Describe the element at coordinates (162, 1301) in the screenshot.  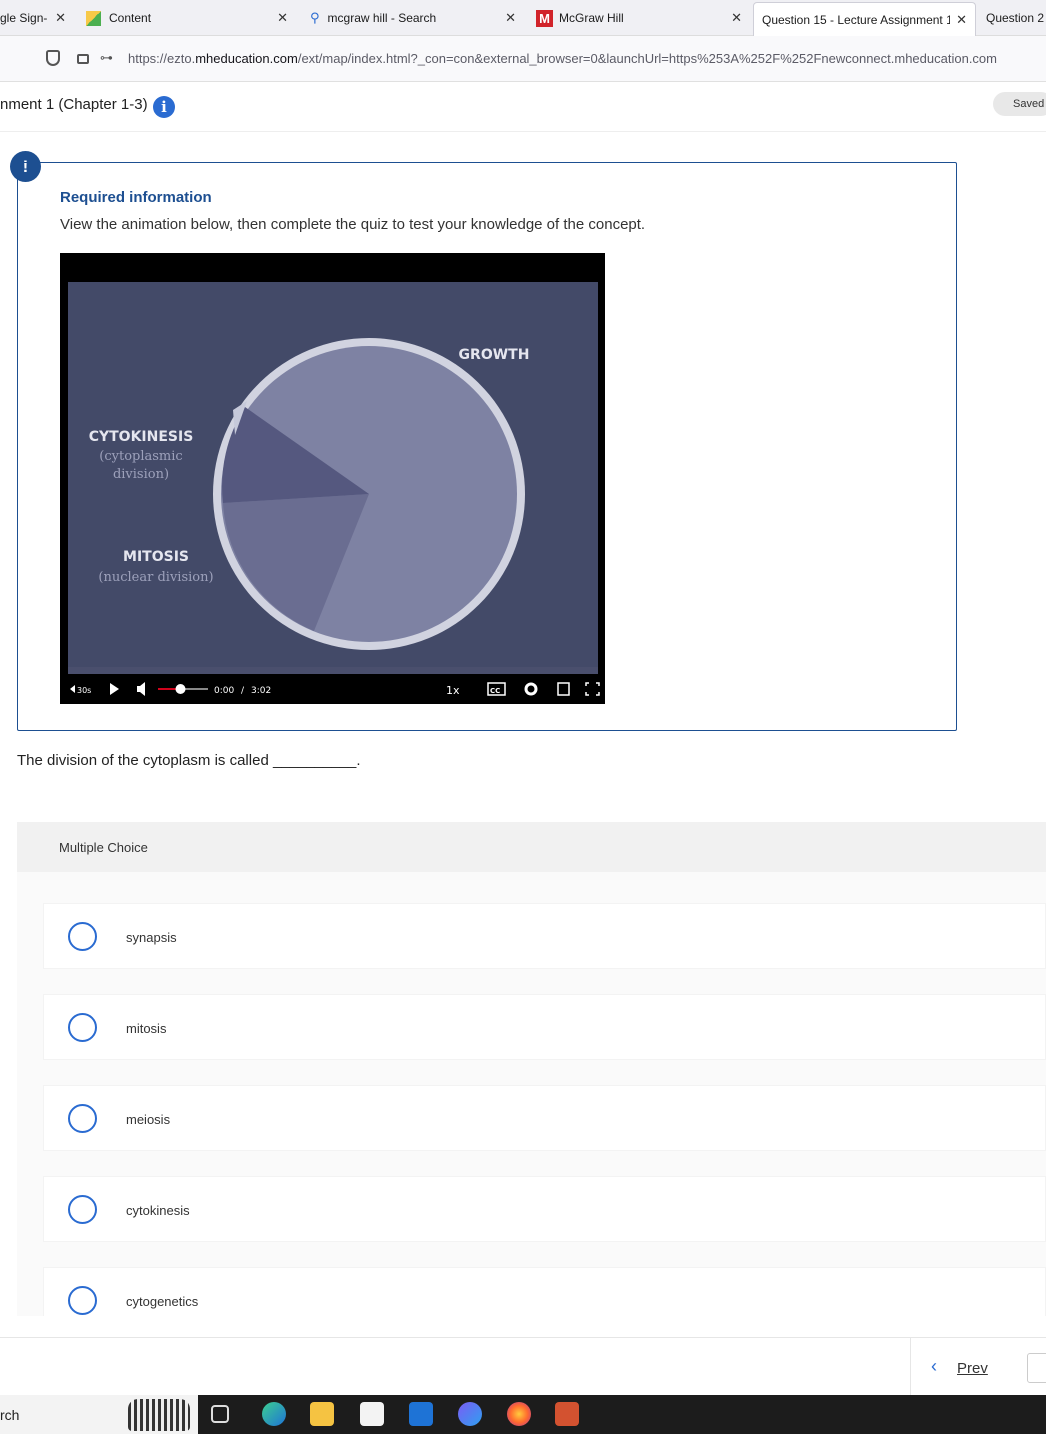
I see `answer-option-label: cytogenetics` at that location.